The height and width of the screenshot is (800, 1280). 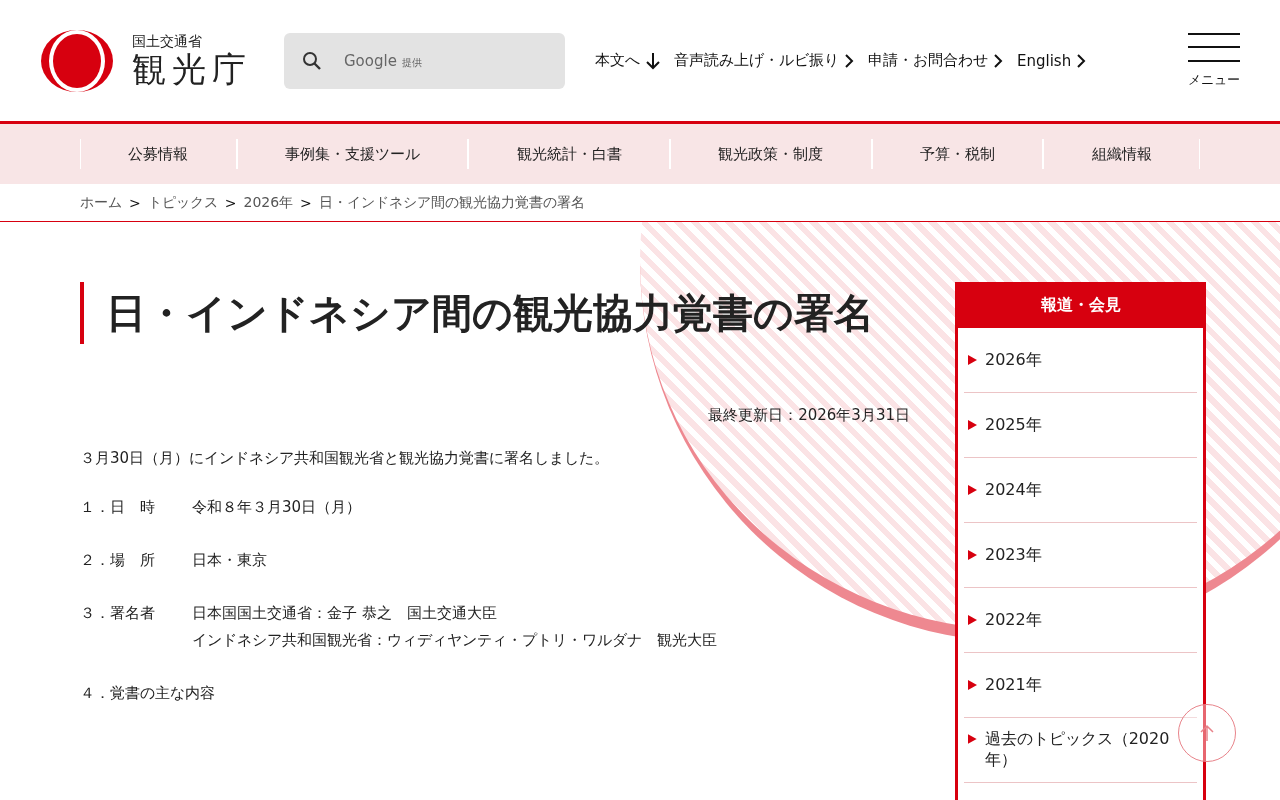 I want to click on search-placeholder: Google 提供, so click(x=383, y=60).